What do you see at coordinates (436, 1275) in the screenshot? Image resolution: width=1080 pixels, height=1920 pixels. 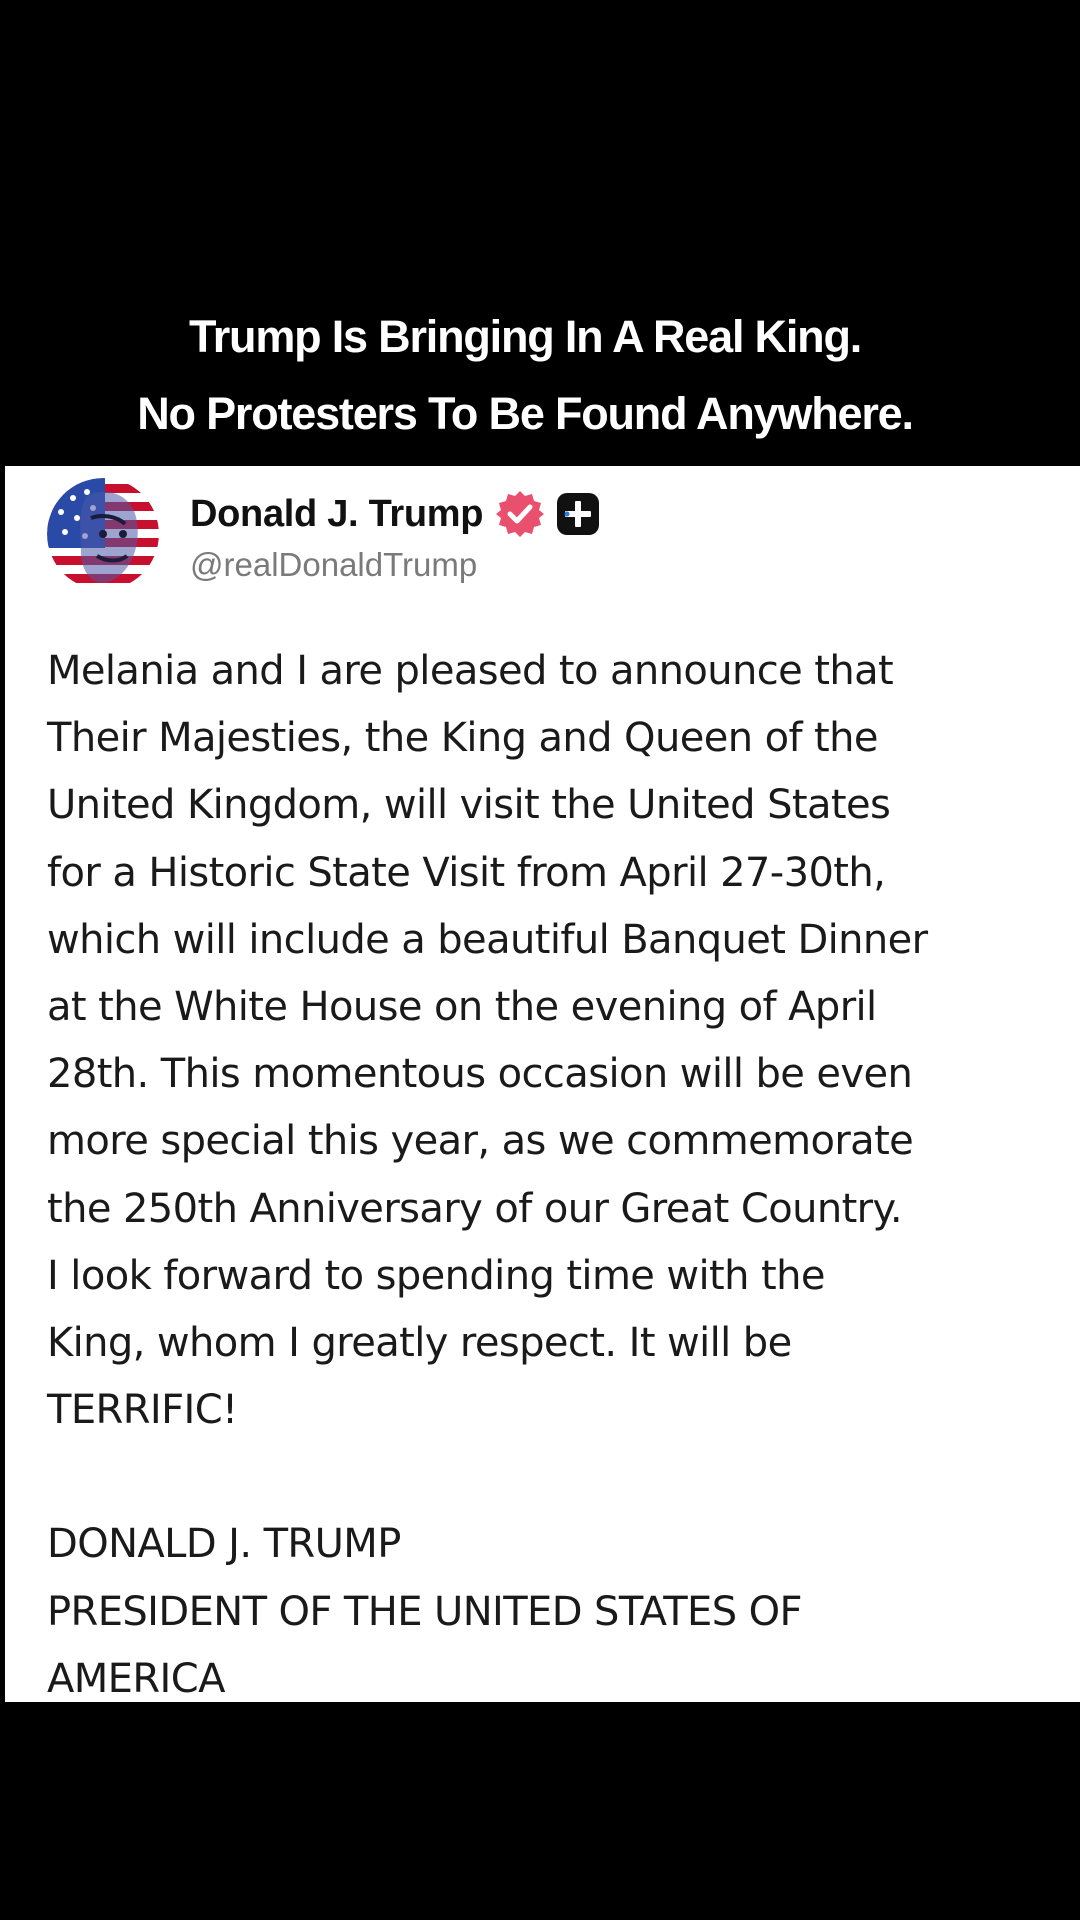 I see `post-line: I look forward to spending time with the` at bounding box center [436, 1275].